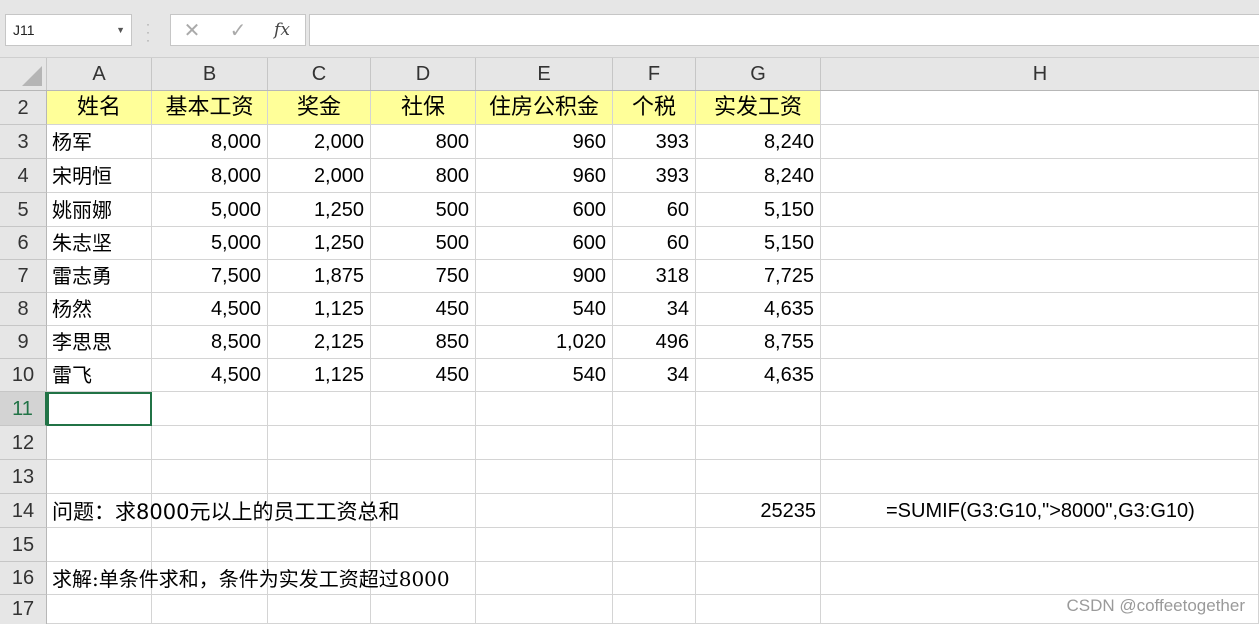 The height and width of the screenshot is (624, 1259). What do you see at coordinates (23, 108) in the screenshot?
I see `row-header-2: 2` at bounding box center [23, 108].